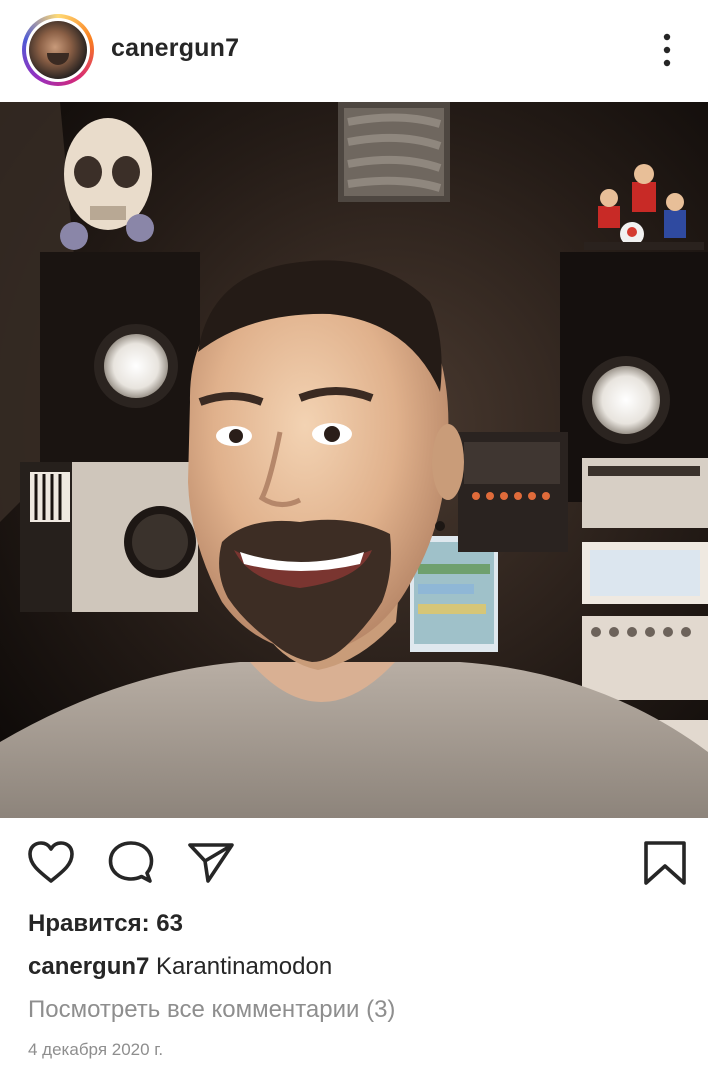  I want to click on story-ring, so click(58, 50).